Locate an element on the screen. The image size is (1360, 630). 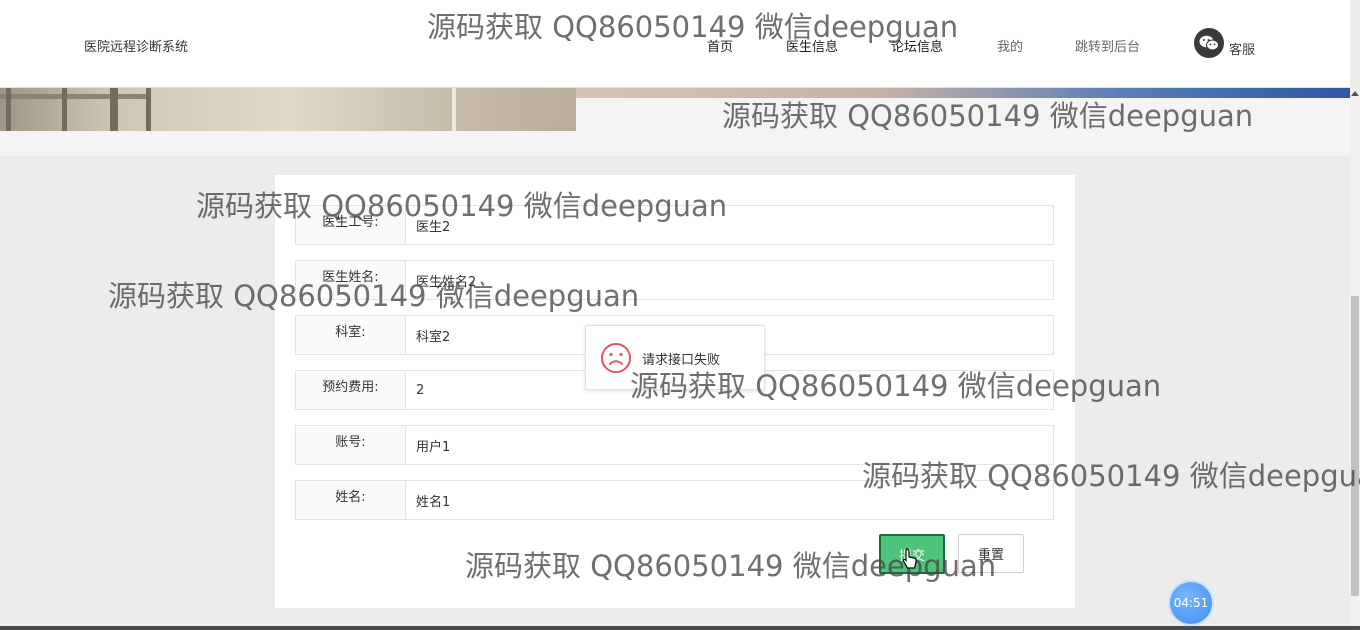
form-row-name: 姓名: is located at coordinates (674, 500).